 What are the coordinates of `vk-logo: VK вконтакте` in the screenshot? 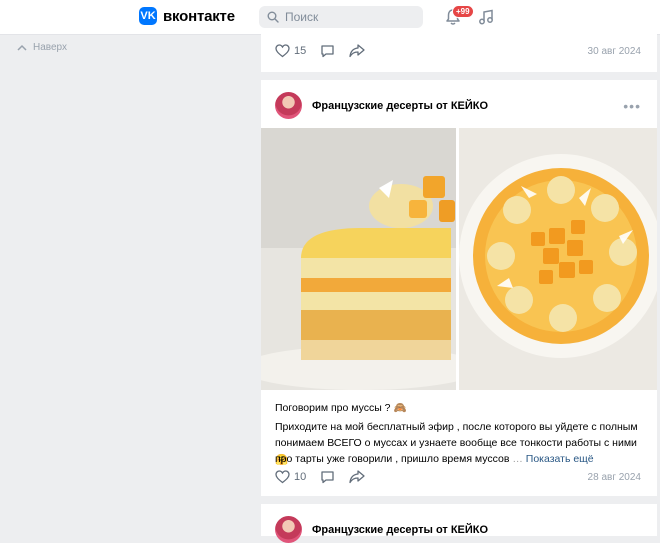 It's located at (187, 16).